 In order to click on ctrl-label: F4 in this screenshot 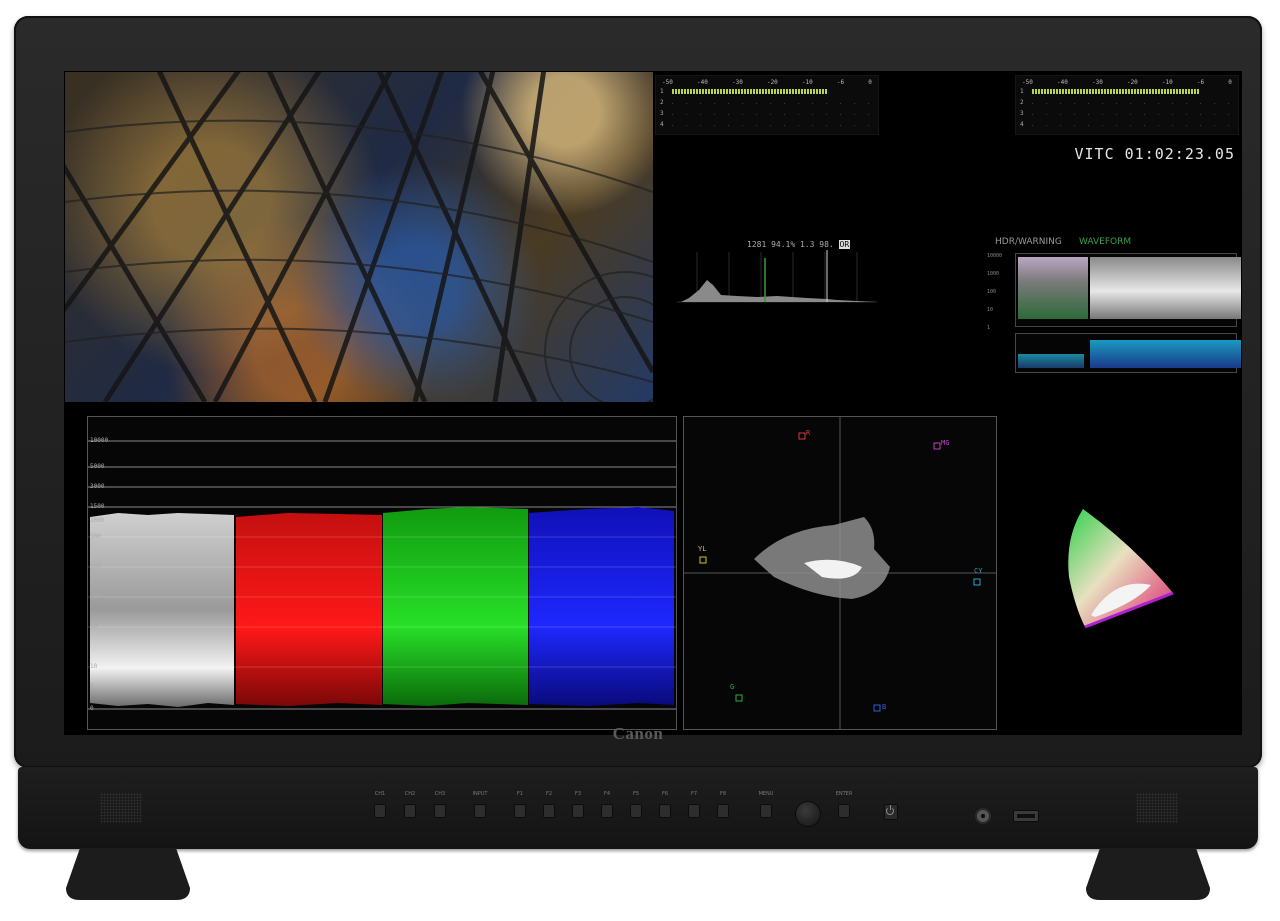, I will do `click(607, 794)`.